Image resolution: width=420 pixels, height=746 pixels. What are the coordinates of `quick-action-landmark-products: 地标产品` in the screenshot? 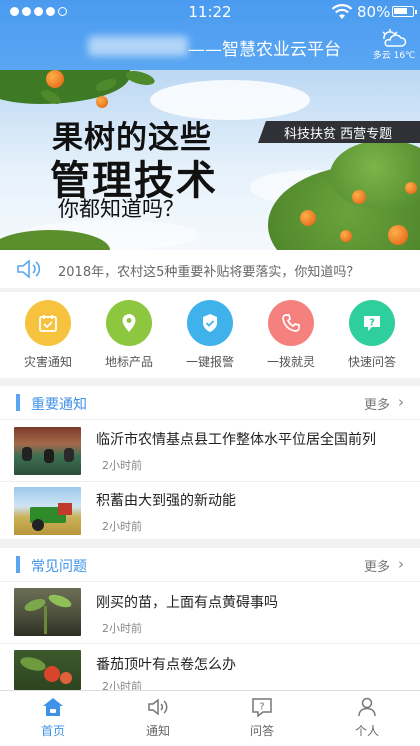 It's located at (129, 335).